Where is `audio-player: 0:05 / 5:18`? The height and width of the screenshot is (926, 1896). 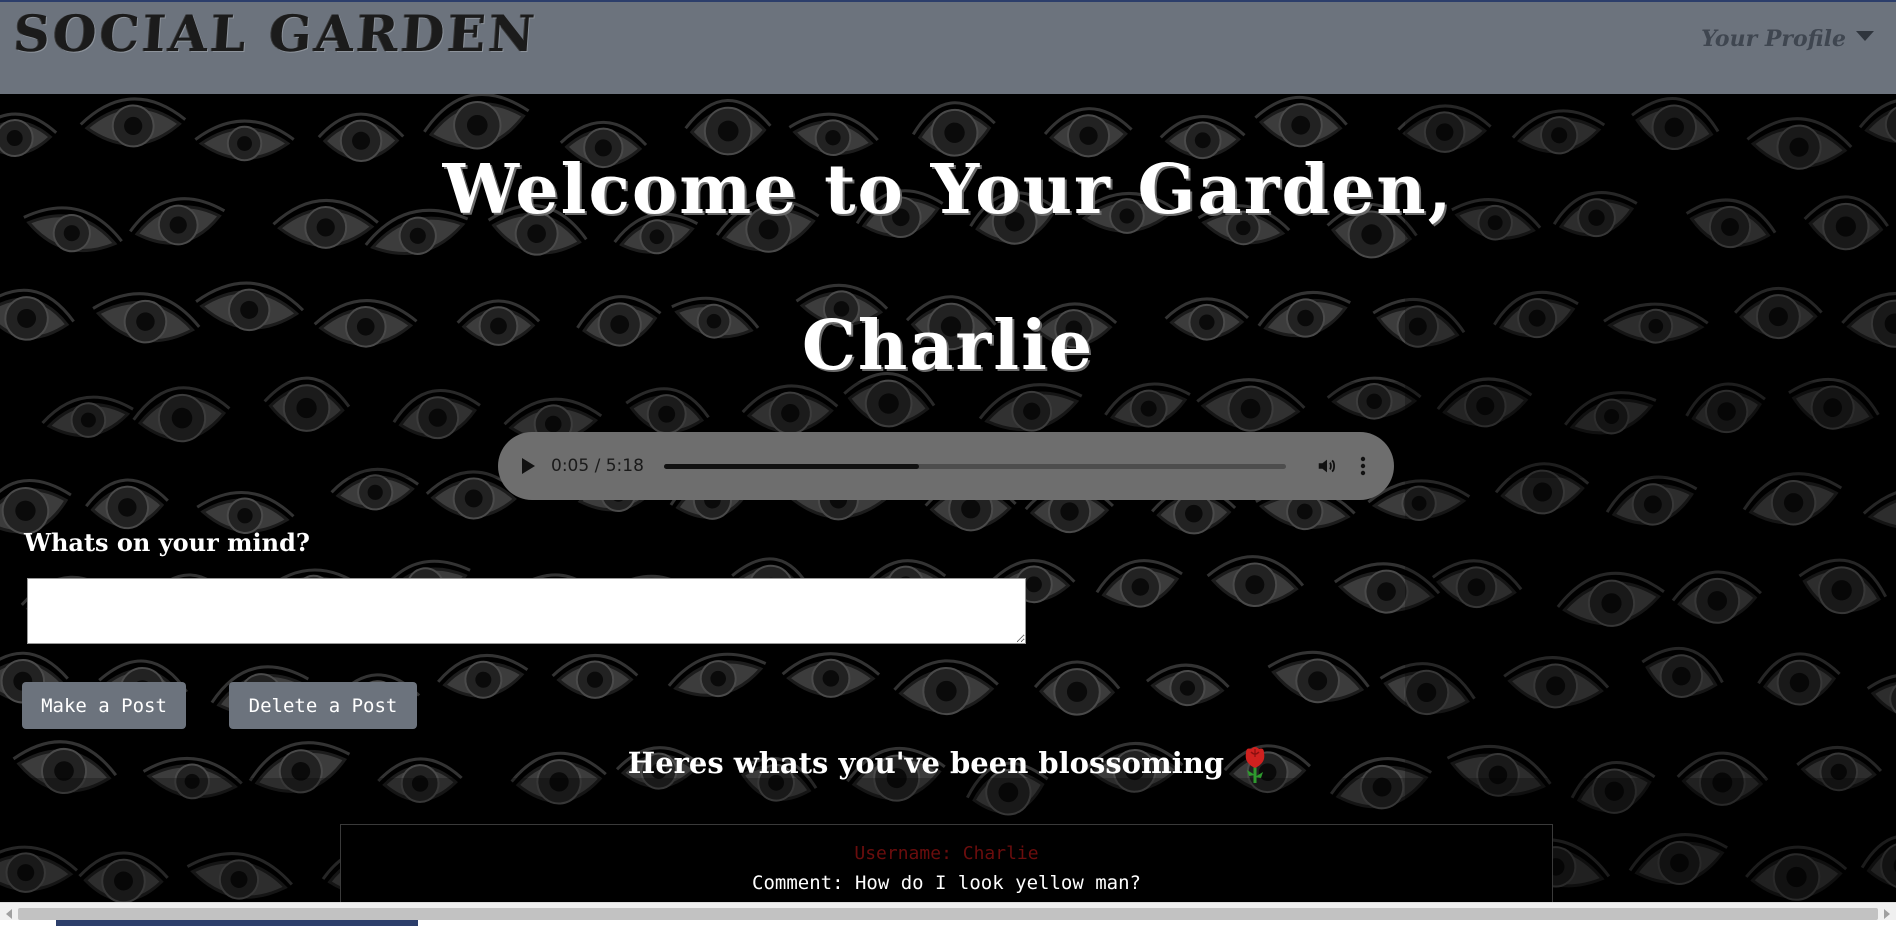
audio-player: 0:05 / 5:18 is located at coordinates (946, 466).